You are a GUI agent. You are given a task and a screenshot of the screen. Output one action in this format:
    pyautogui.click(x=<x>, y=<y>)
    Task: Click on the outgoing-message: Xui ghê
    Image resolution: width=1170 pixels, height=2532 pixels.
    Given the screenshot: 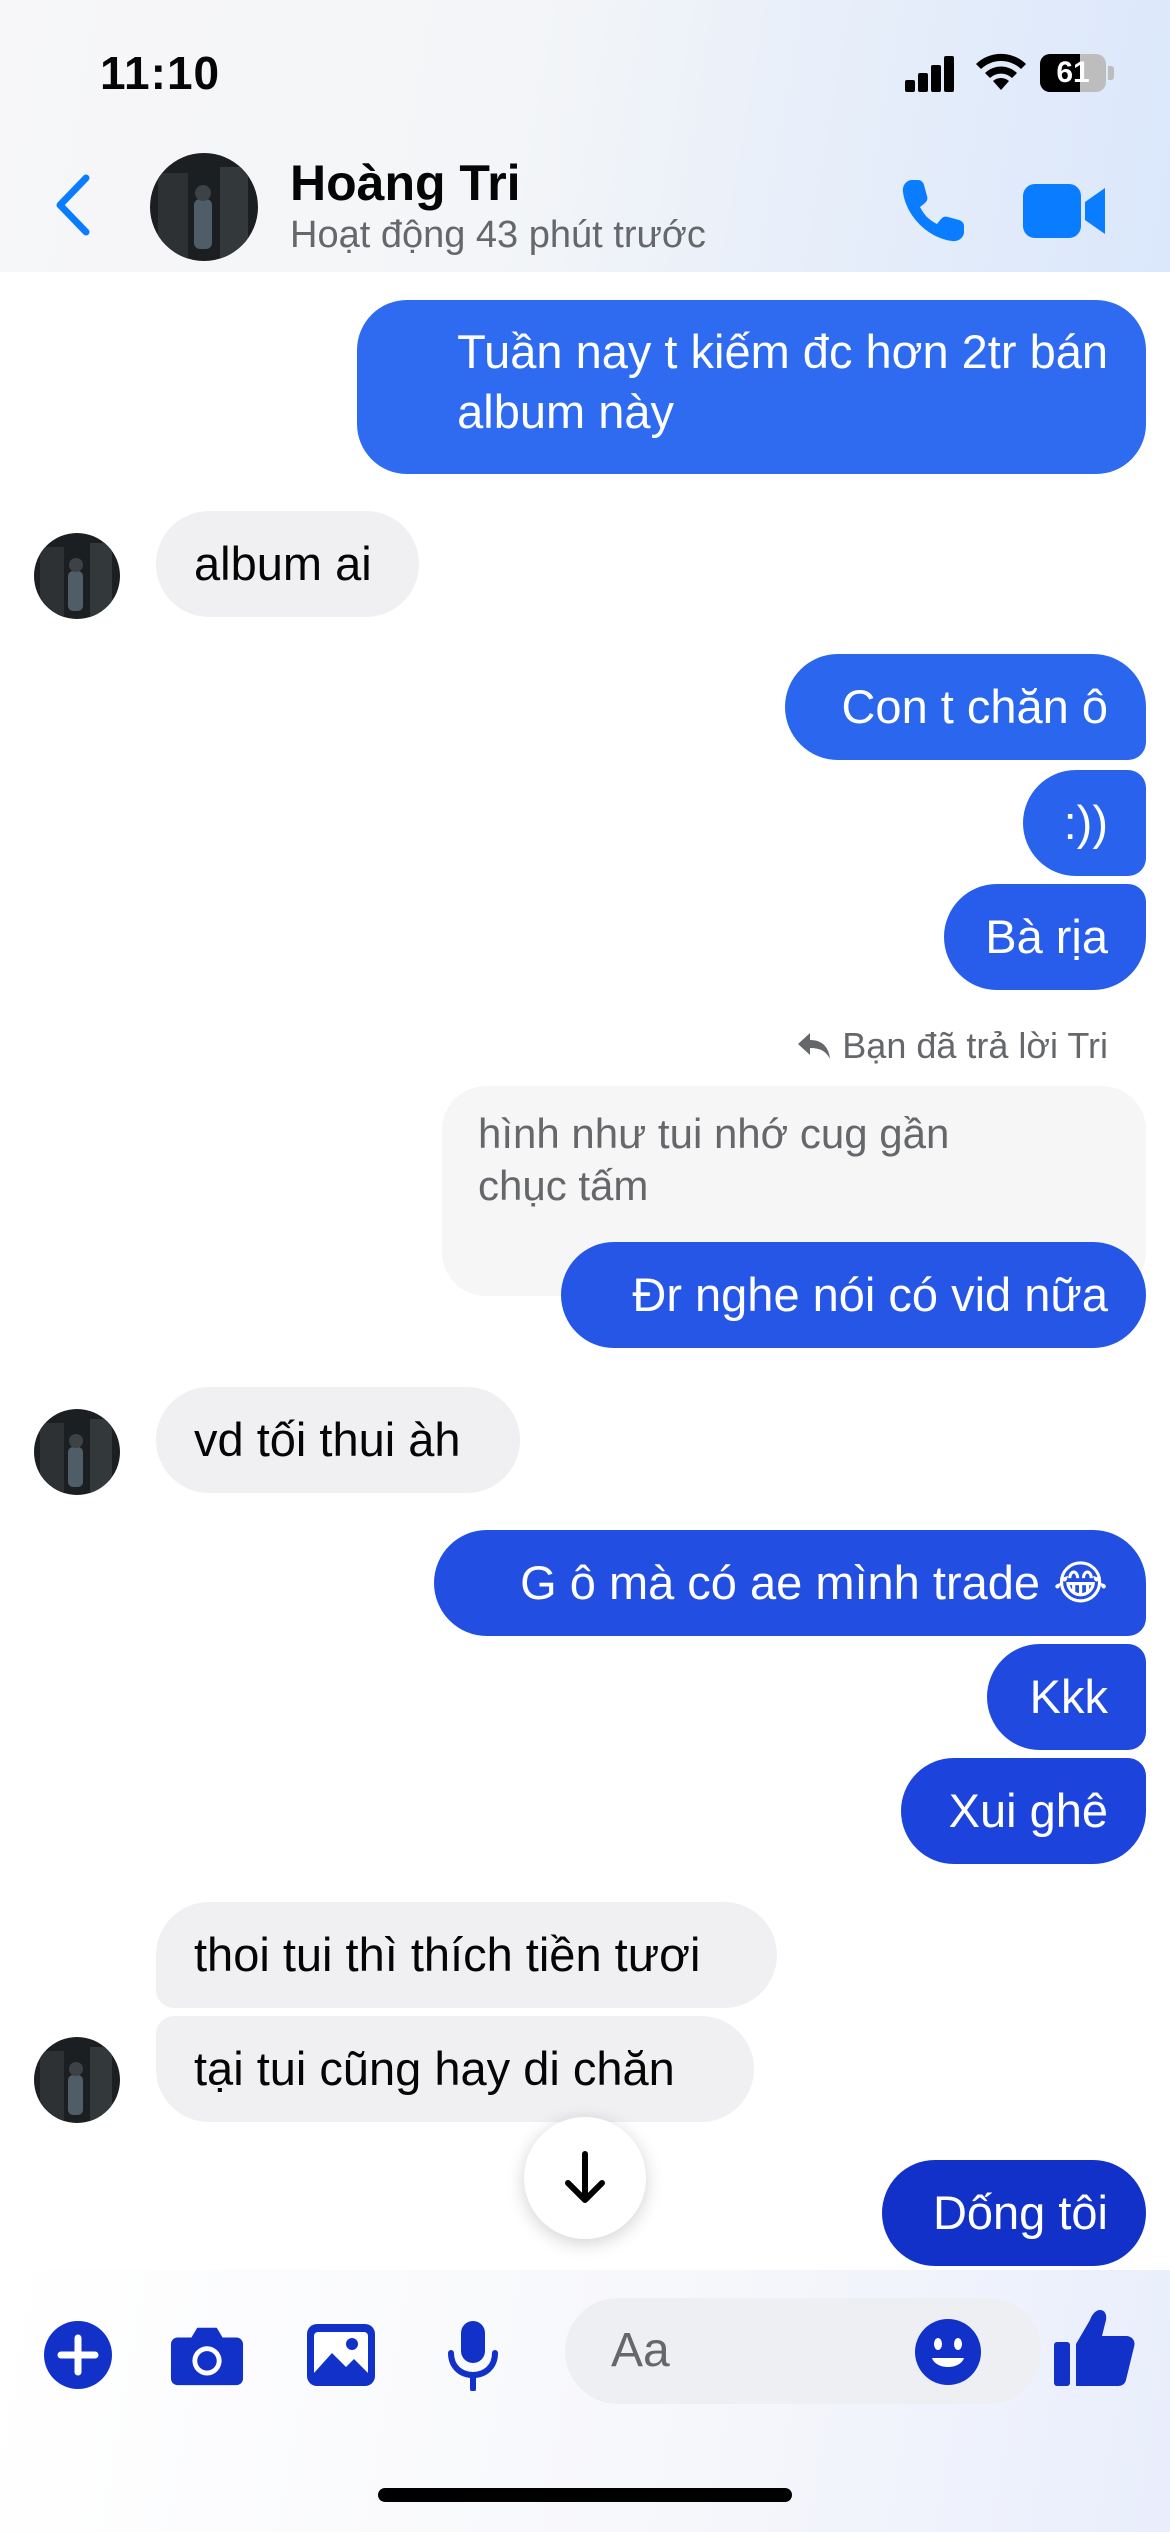 What is the action you would take?
    pyautogui.click(x=1023, y=1811)
    